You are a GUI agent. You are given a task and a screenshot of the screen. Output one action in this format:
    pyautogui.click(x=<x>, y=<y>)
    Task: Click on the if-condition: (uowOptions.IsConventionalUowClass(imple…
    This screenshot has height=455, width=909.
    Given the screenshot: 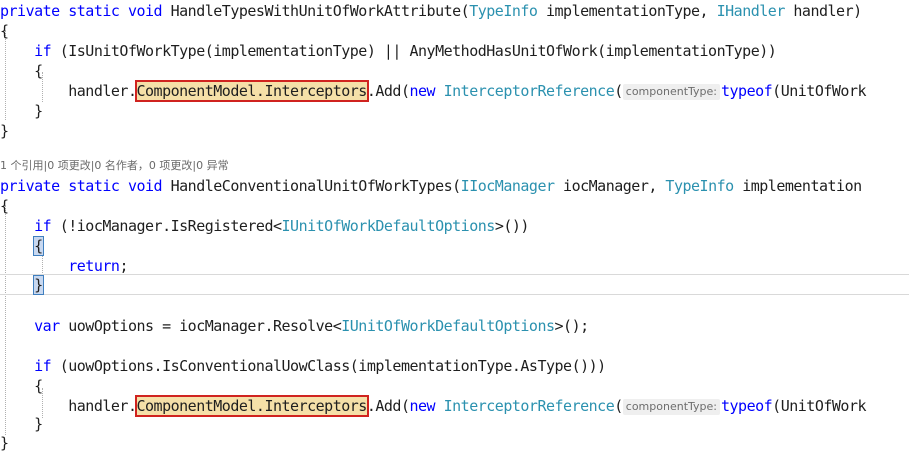 What is the action you would take?
    pyautogui.click(x=328, y=366)
    